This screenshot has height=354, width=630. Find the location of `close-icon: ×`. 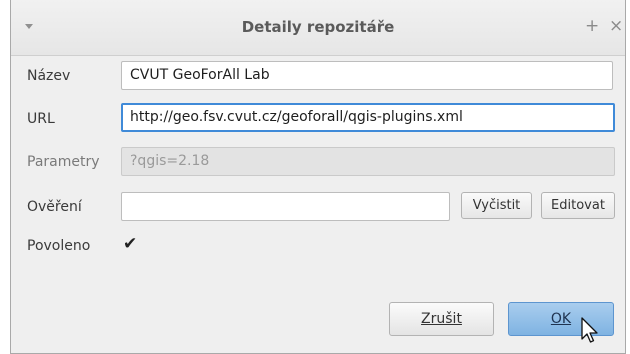

close-icon: × is located at coordinates (616, 26).